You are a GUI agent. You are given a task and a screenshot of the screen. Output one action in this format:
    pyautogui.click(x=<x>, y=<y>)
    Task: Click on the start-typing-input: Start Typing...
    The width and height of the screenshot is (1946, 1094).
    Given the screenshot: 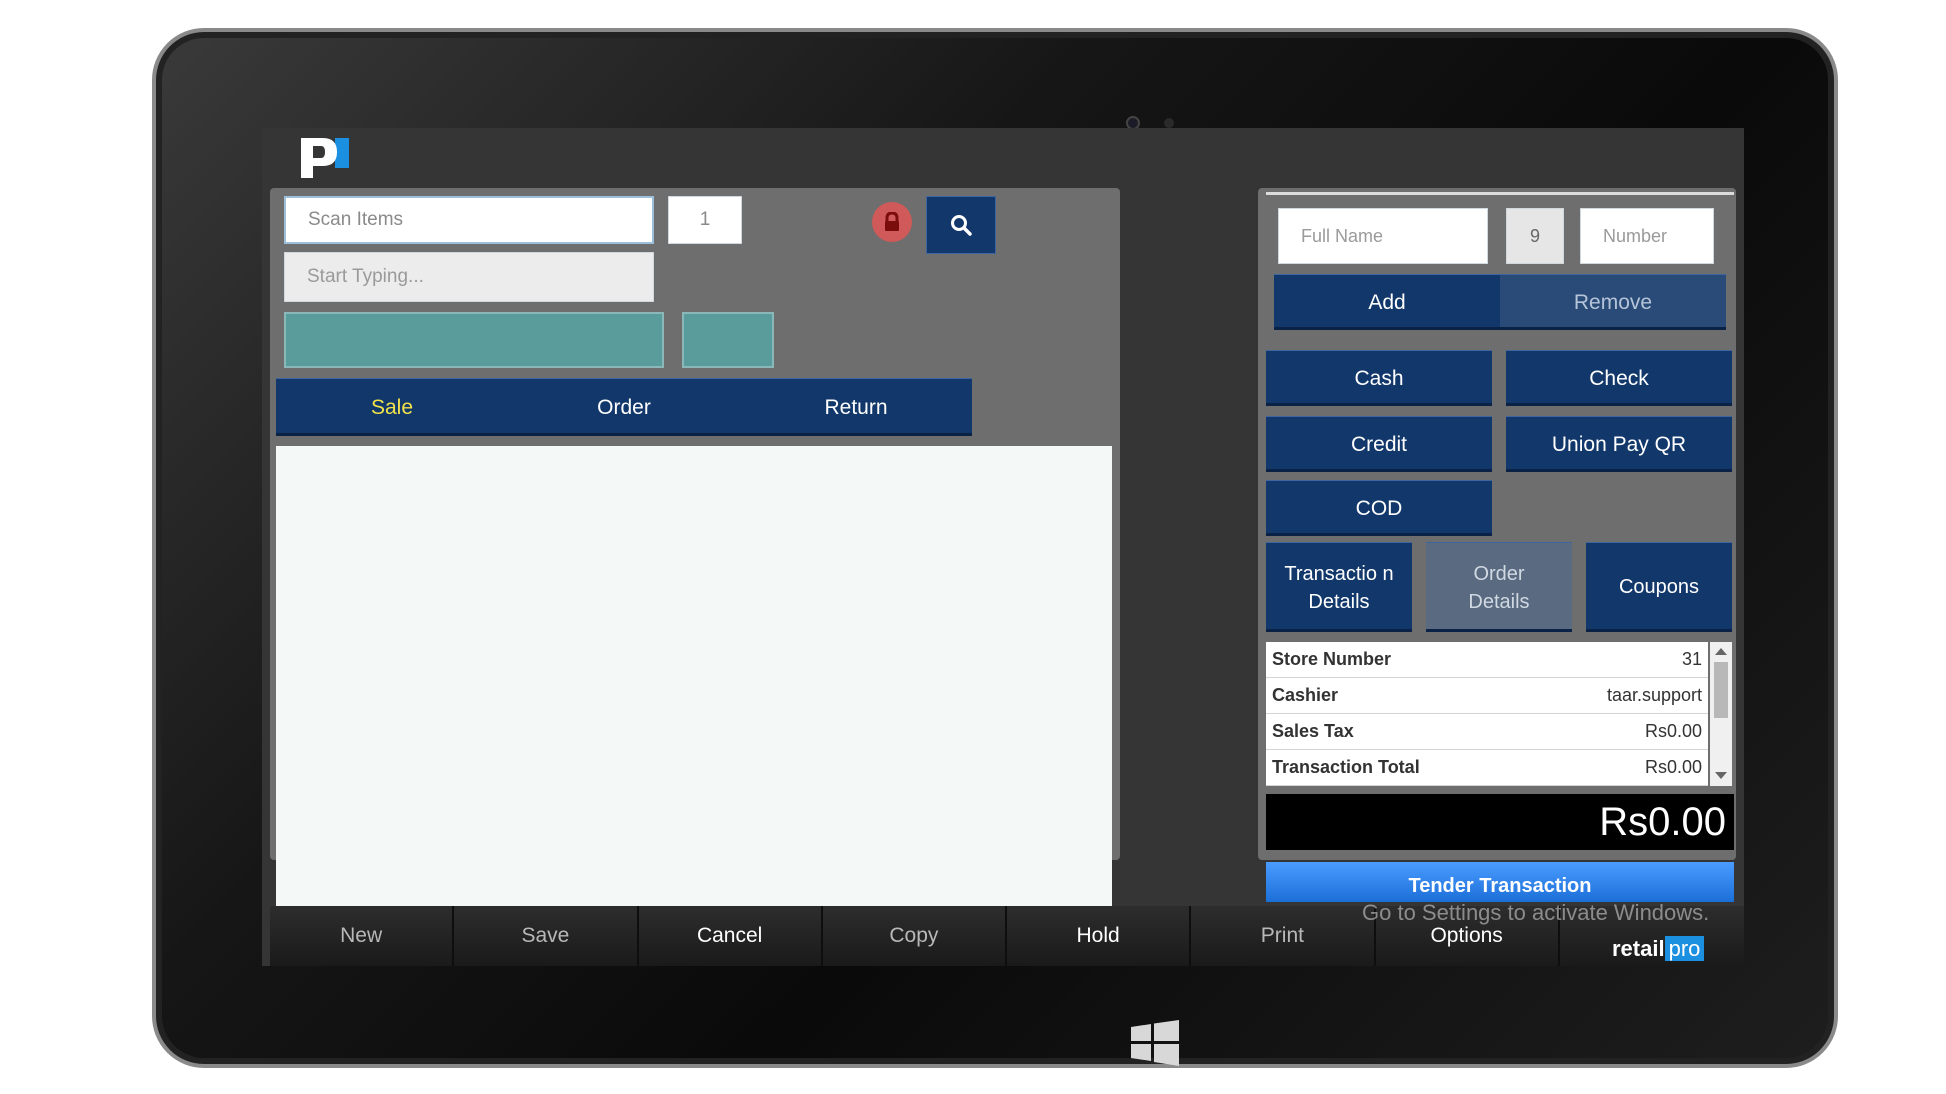 What is the action you would take?
    pyautogui.click(x=469, y=277)
    